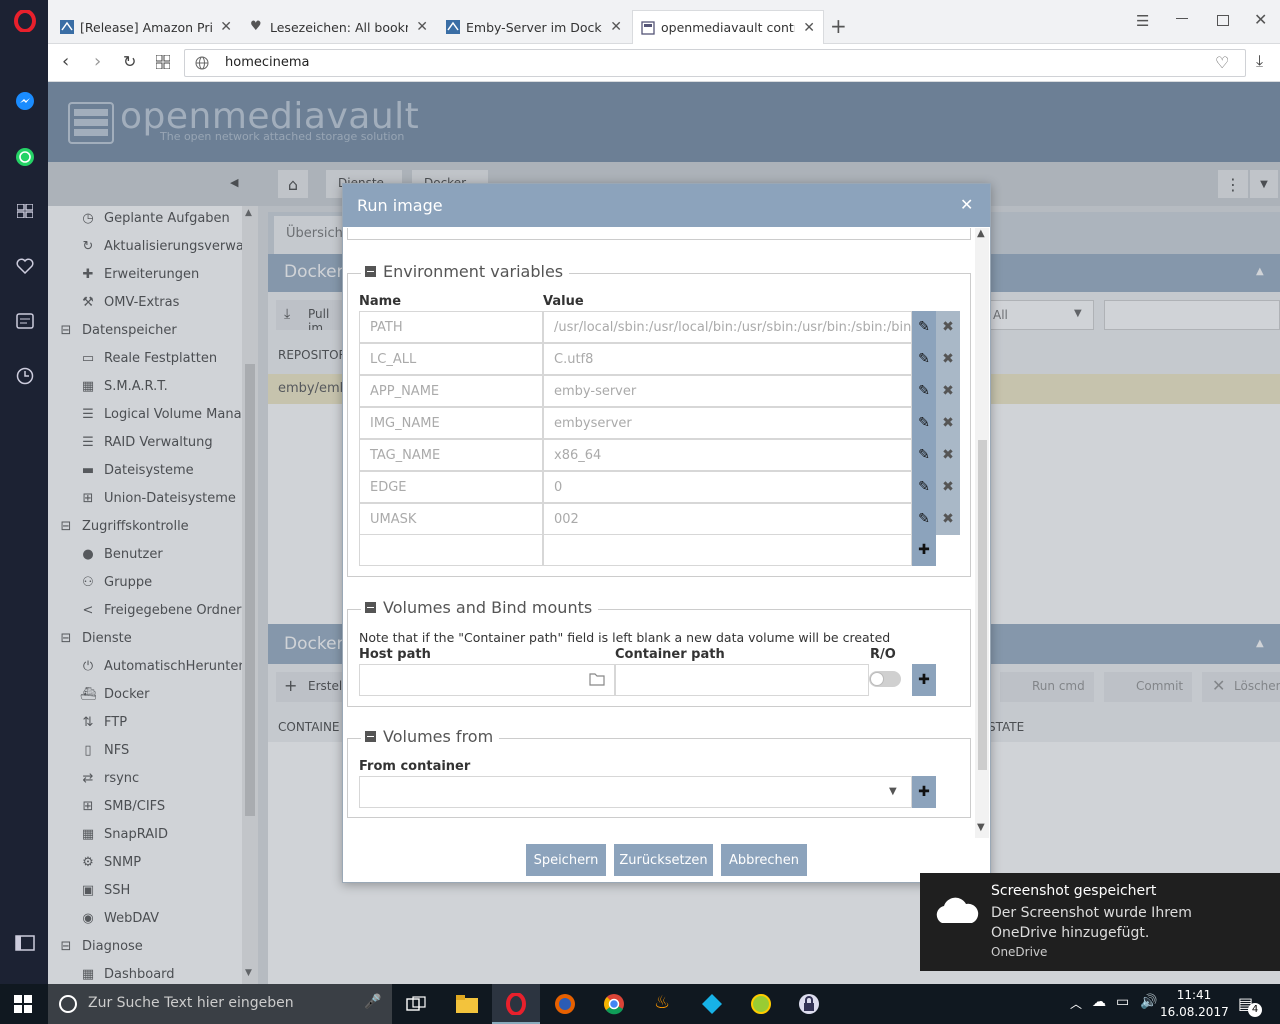  What do you see at coordinates (25, 101) in the screenshot?
I see `messenger-icon` at bounding box center [25, 101].